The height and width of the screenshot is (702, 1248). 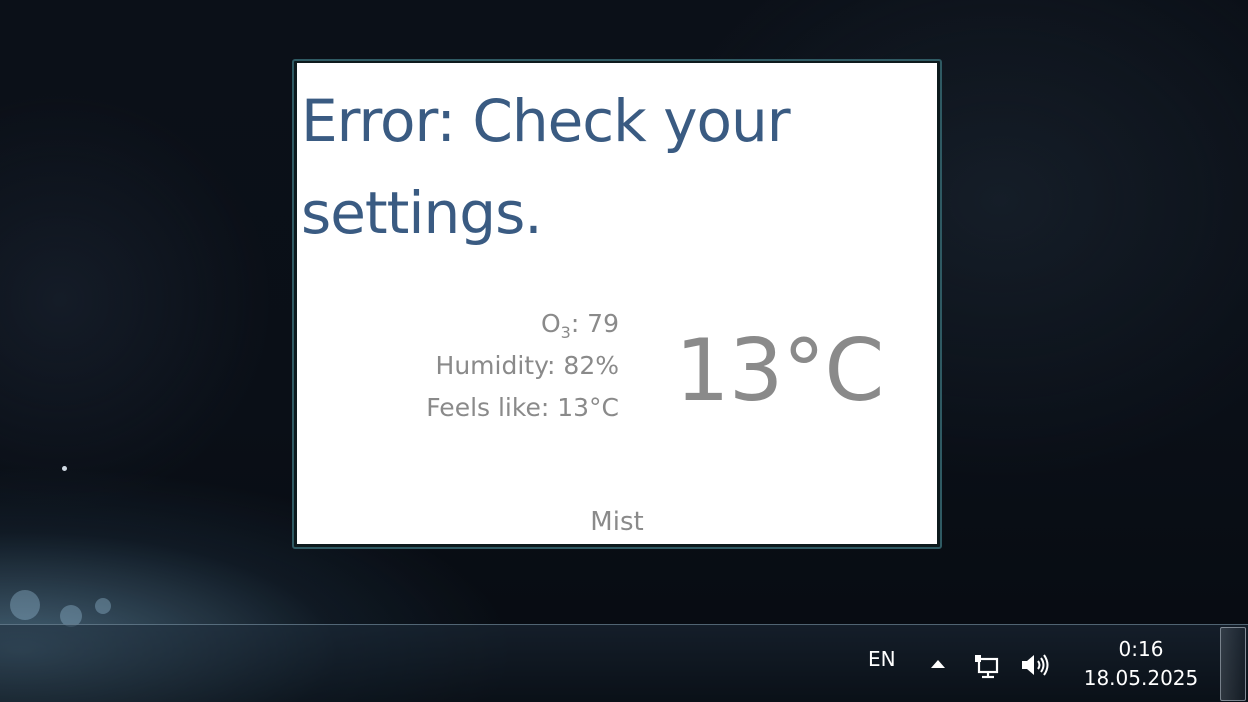 I want to click on show-hidden-icons-arrow-icon, so click(x=938, y=664).